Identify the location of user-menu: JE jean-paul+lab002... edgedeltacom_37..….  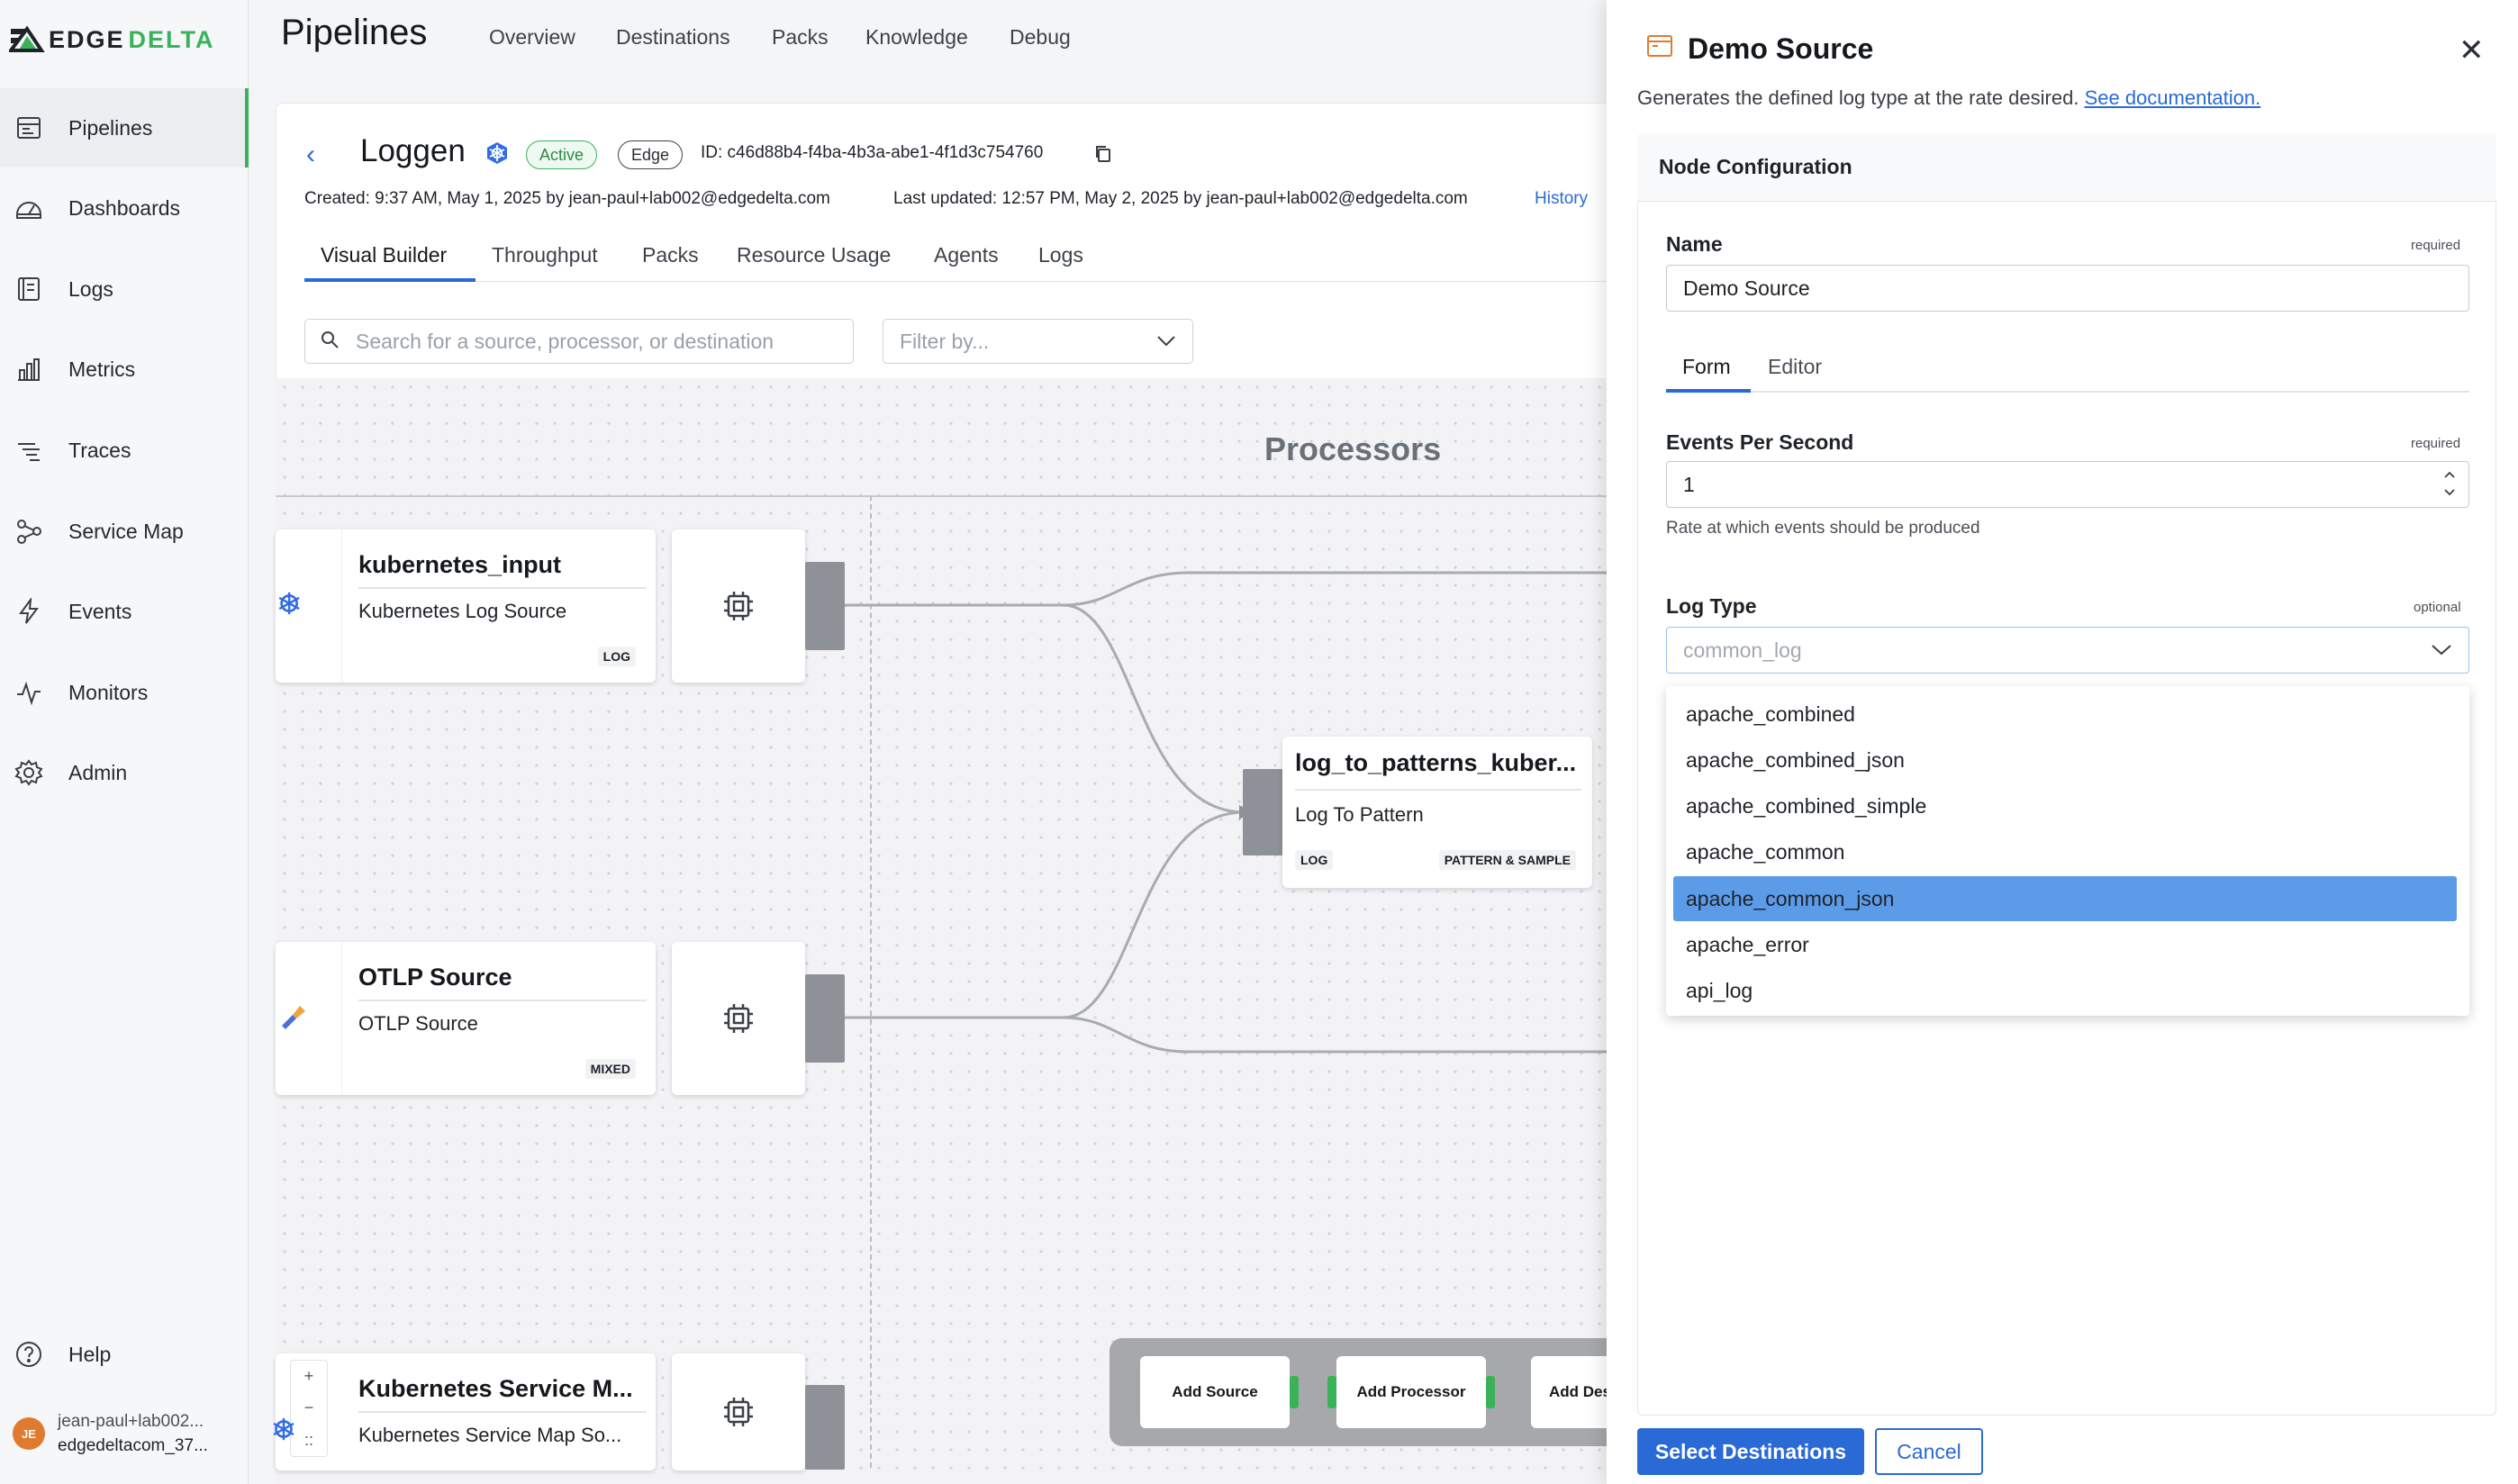
(110, 1434).